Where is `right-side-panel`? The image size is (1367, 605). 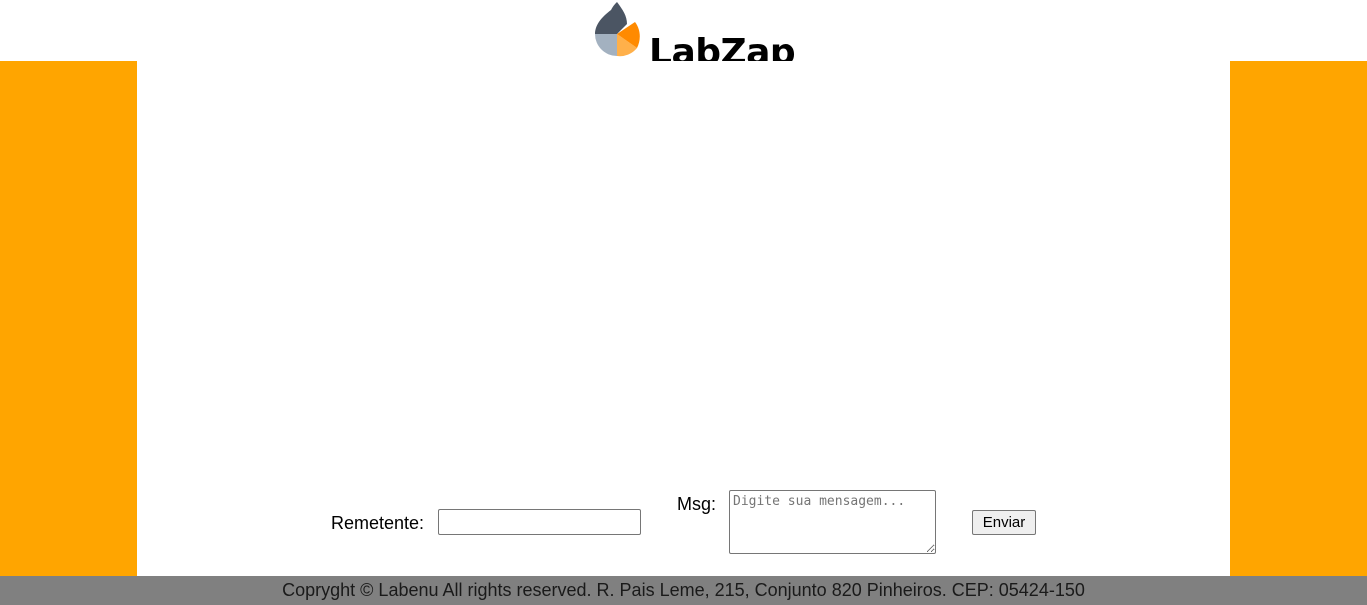
right-side-panel is located at coordinates (1298, 318).